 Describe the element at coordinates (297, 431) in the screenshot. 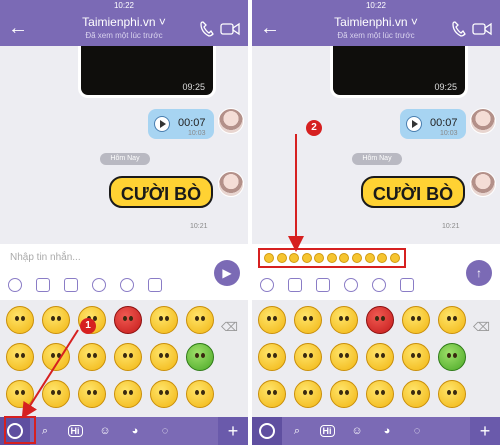

I see `search-tab: ⌕` at that location.